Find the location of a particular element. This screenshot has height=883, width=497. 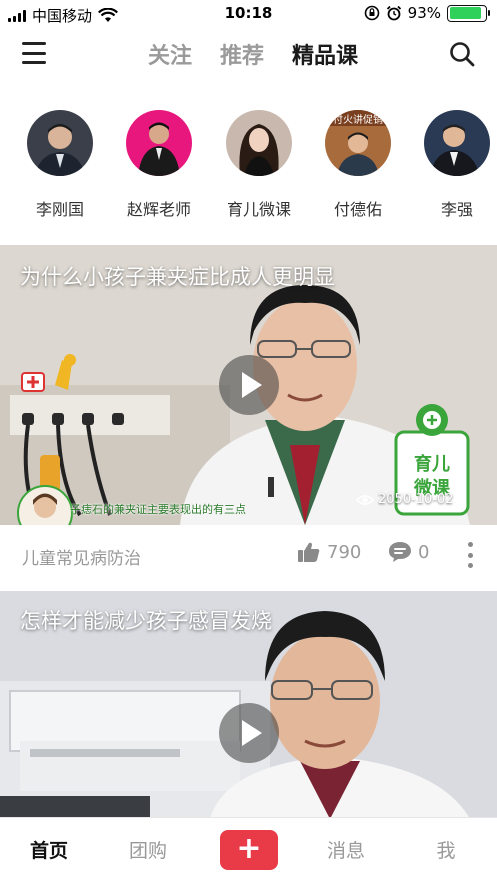

comment-icon is located at coordinates (400, 552).